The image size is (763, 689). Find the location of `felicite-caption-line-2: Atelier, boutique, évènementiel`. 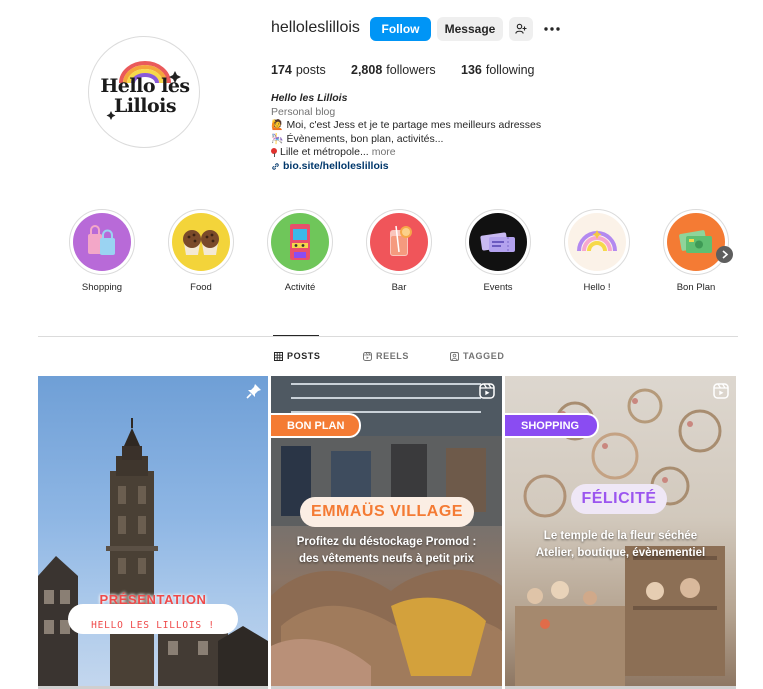

felicite-caption-line-2: Atelier, boutique, évènementiel is located at coordinates (620, 553).